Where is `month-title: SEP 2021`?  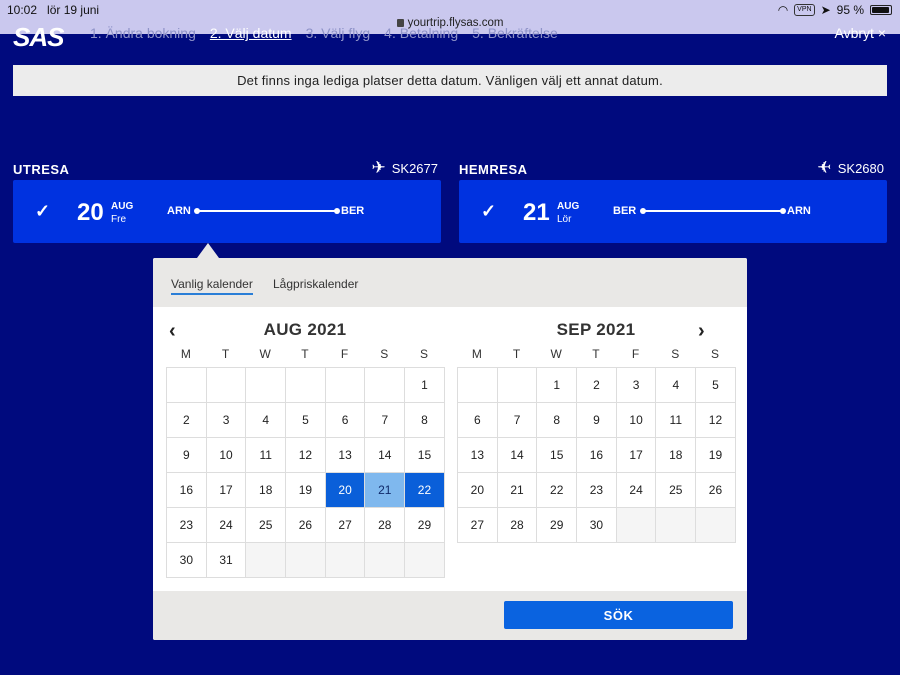 month-title: SEP 2021 is located at coordinates (596, 329).